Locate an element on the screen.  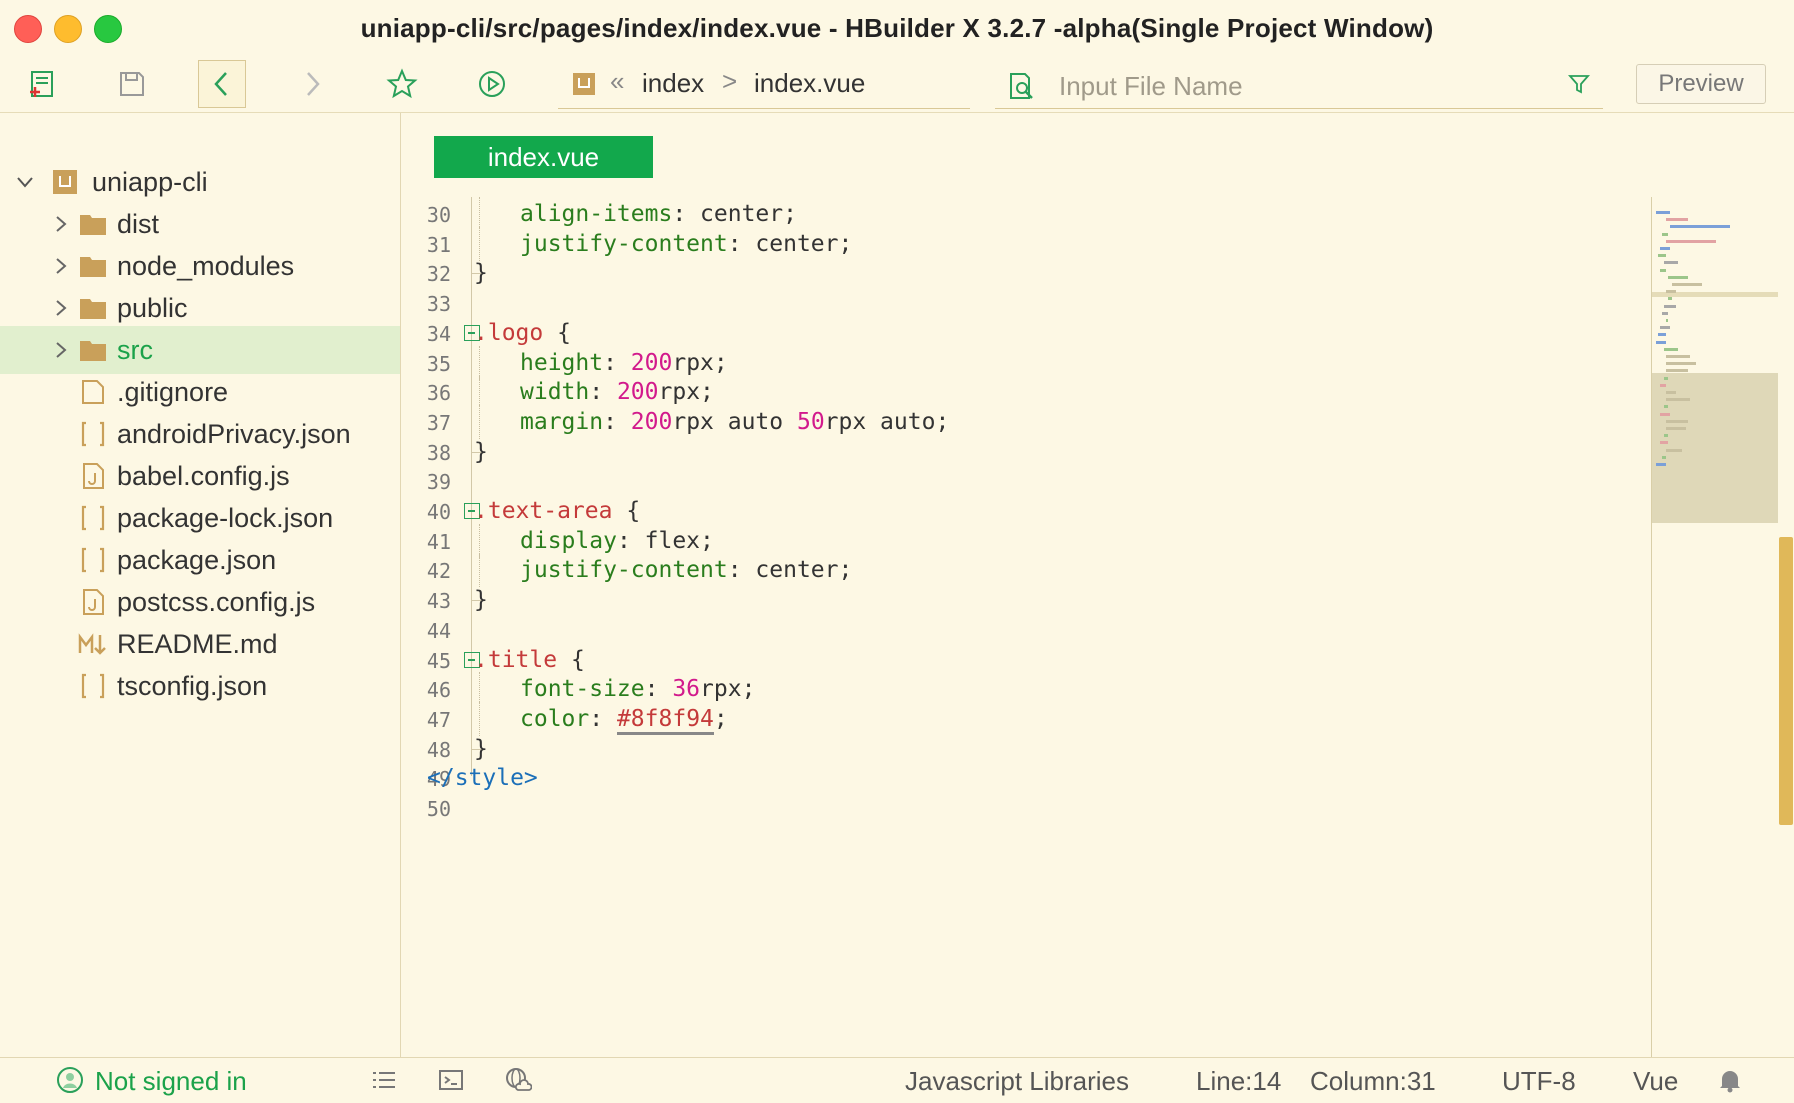
tree-item-project: uniapp-cli is located at coordinates (200, 182).